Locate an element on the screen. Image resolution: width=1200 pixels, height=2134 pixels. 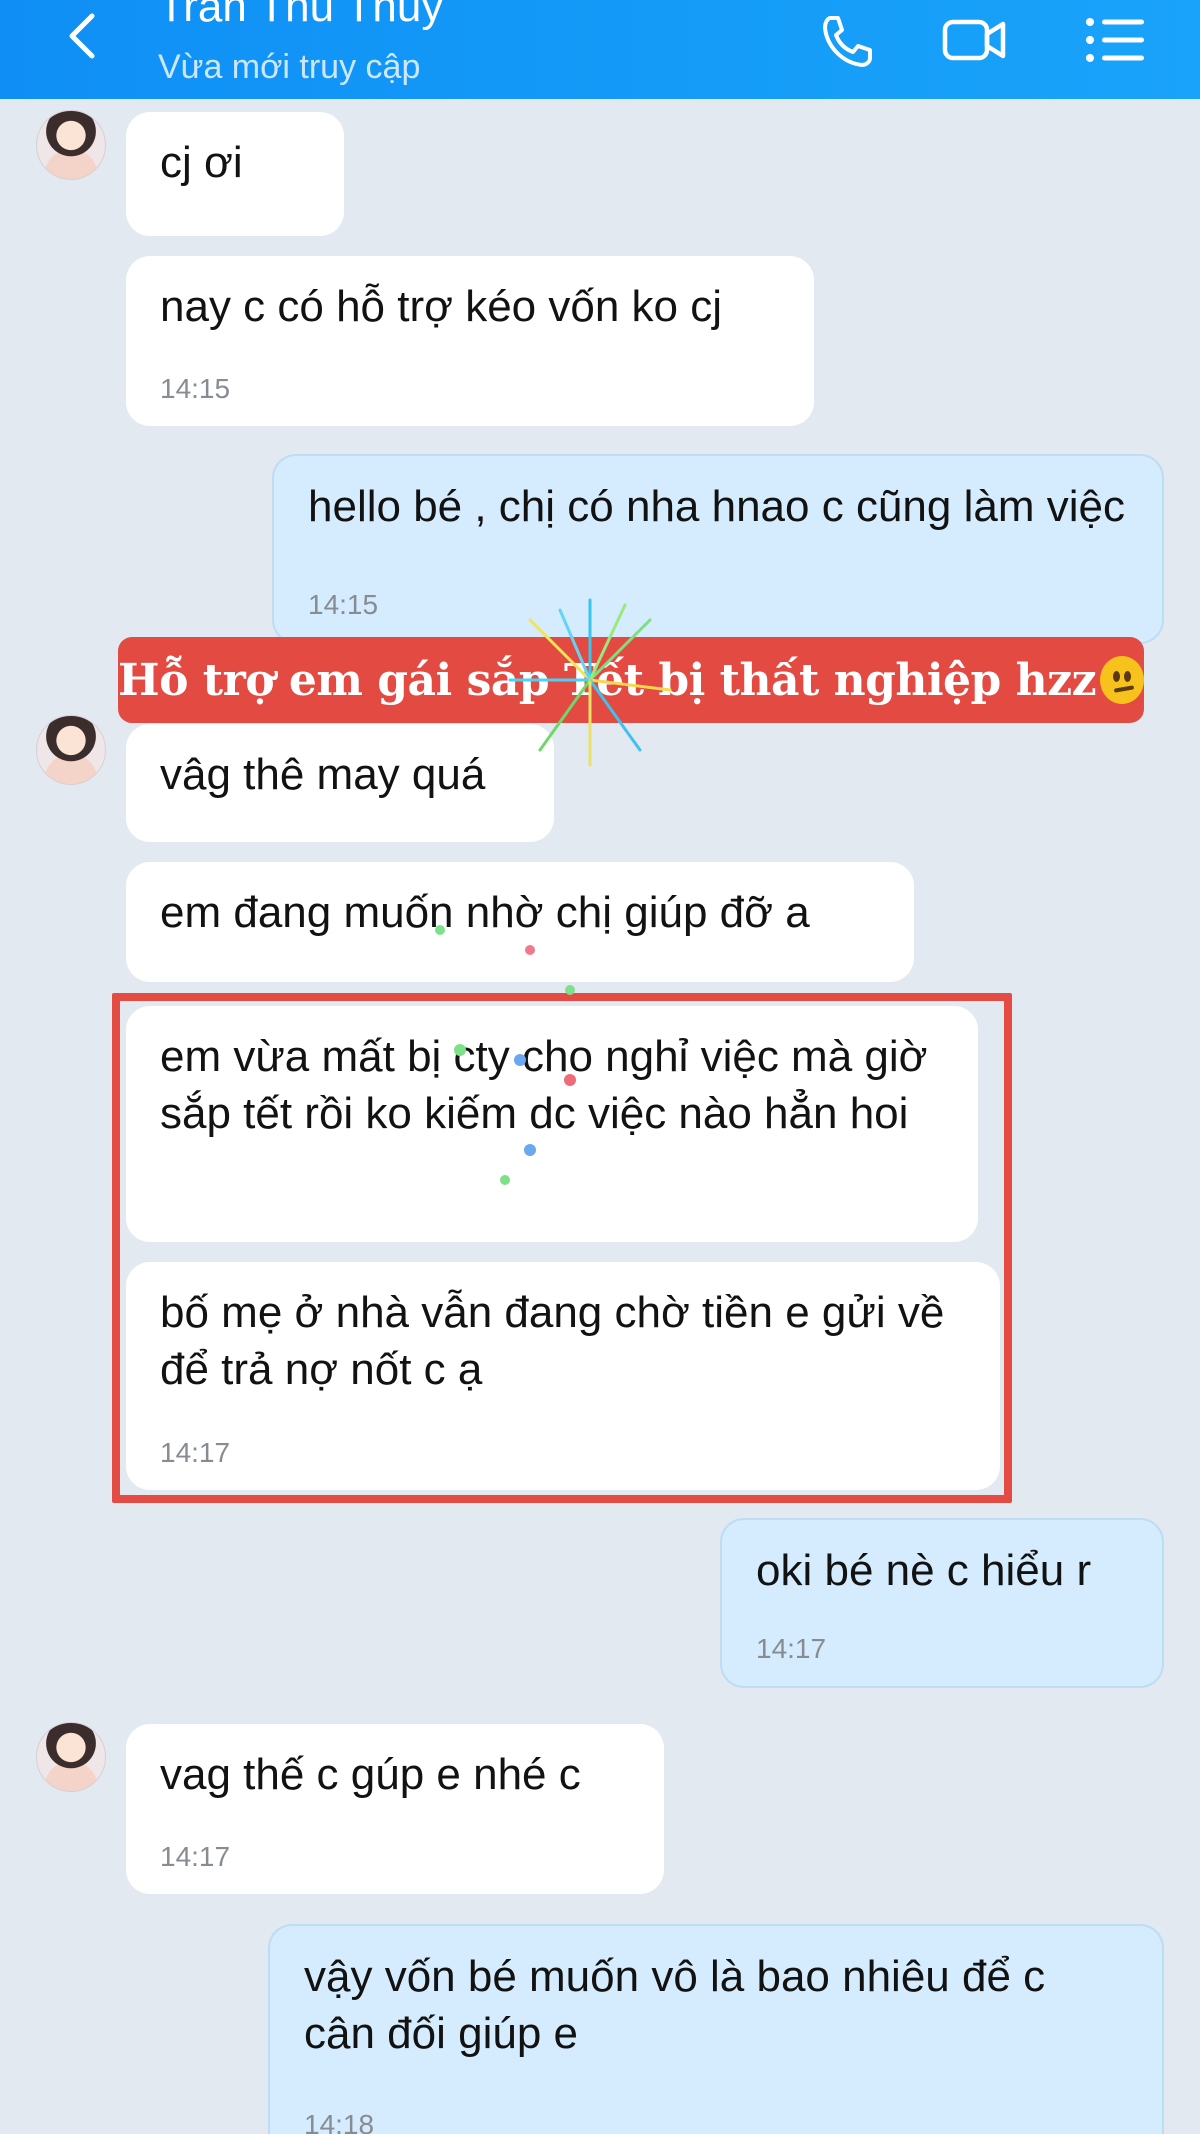
message-bubble-incoming: em đang muốn nhờ chị giúp đỡ a is located at coordinates (520, 922).